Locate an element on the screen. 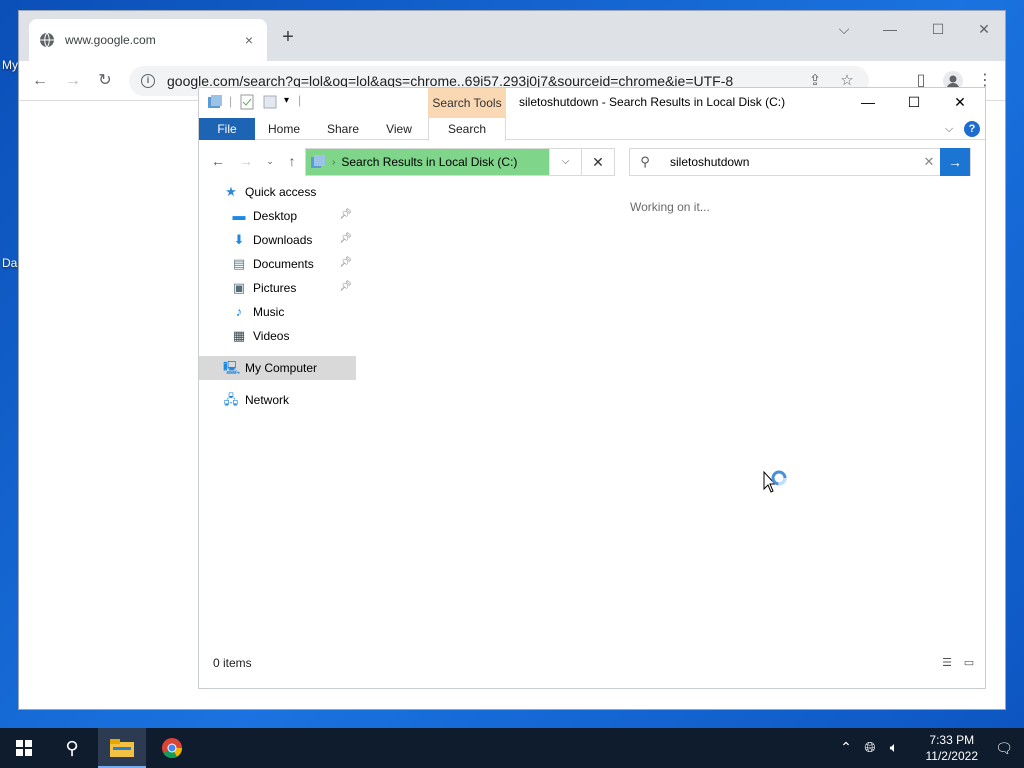 This screenshot has width=1024, height=768. computer-icon: 🖳︎ is located at coordinates (232, 367).